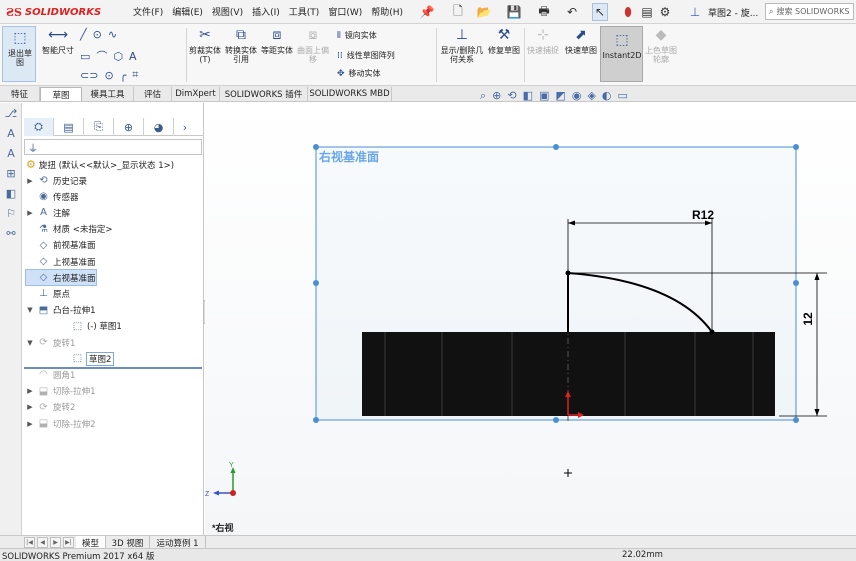  I want to click on undo-icon: ↶, so click(572, 12).